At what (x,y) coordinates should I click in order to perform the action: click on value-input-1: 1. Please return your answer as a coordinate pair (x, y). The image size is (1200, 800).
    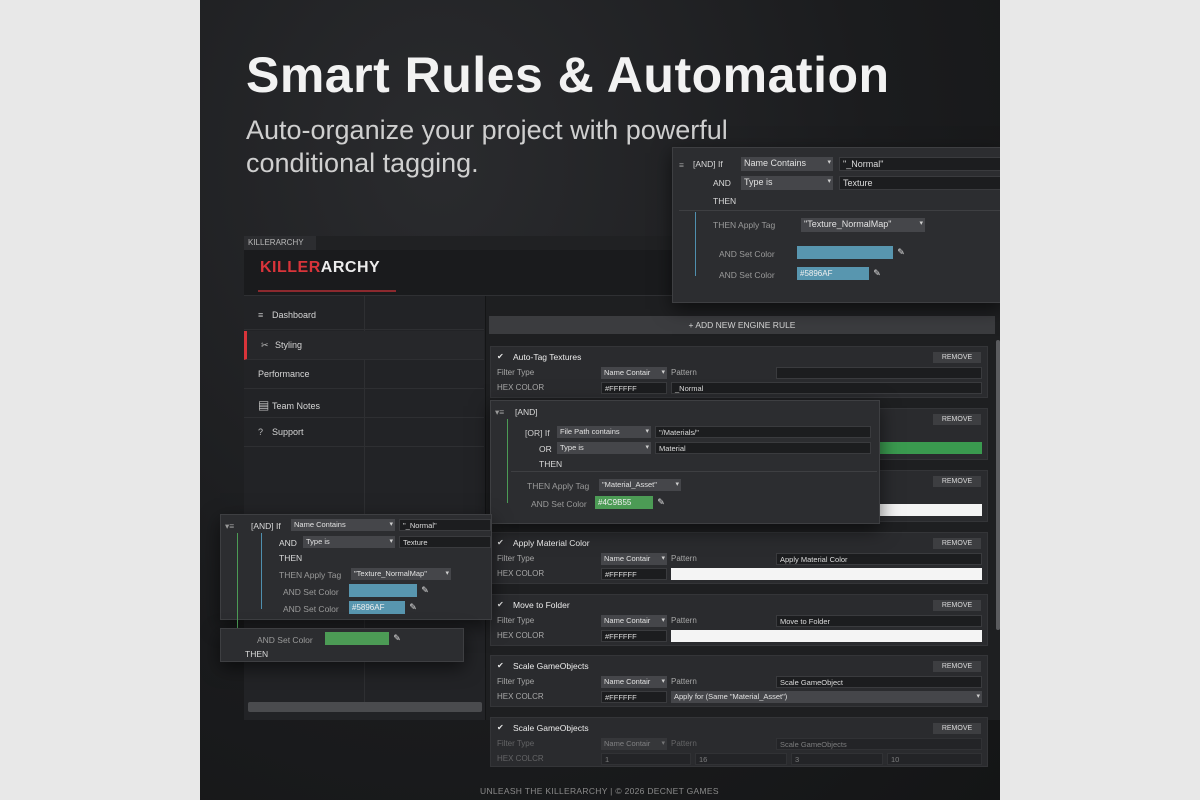
    Looking at the image, I should click on (646, 759).